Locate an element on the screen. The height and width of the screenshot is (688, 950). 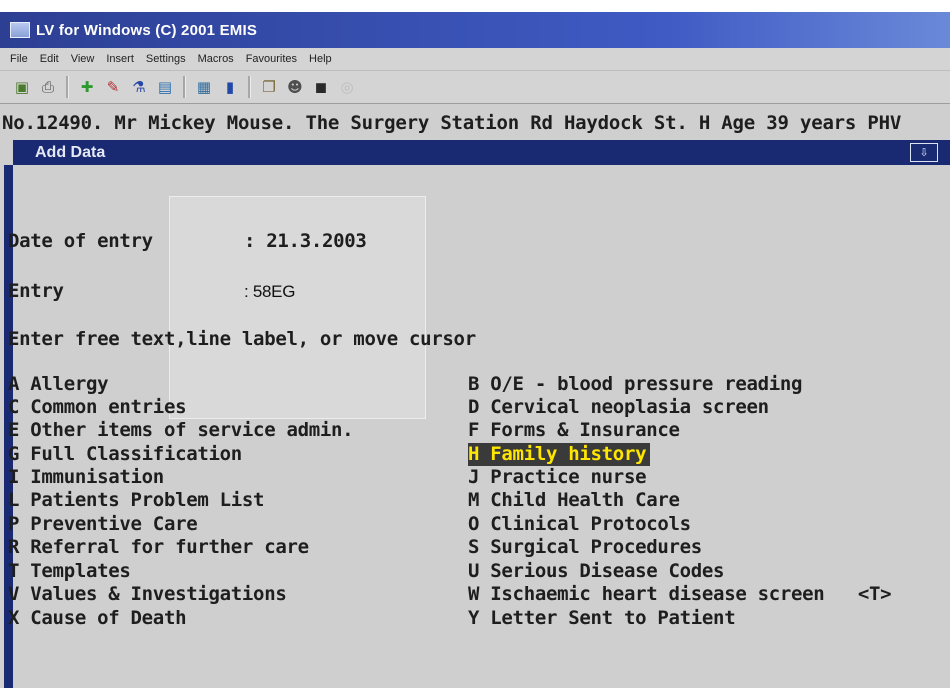
option-problem-list: L Patients Problem List is located at coordinates (136, 500).